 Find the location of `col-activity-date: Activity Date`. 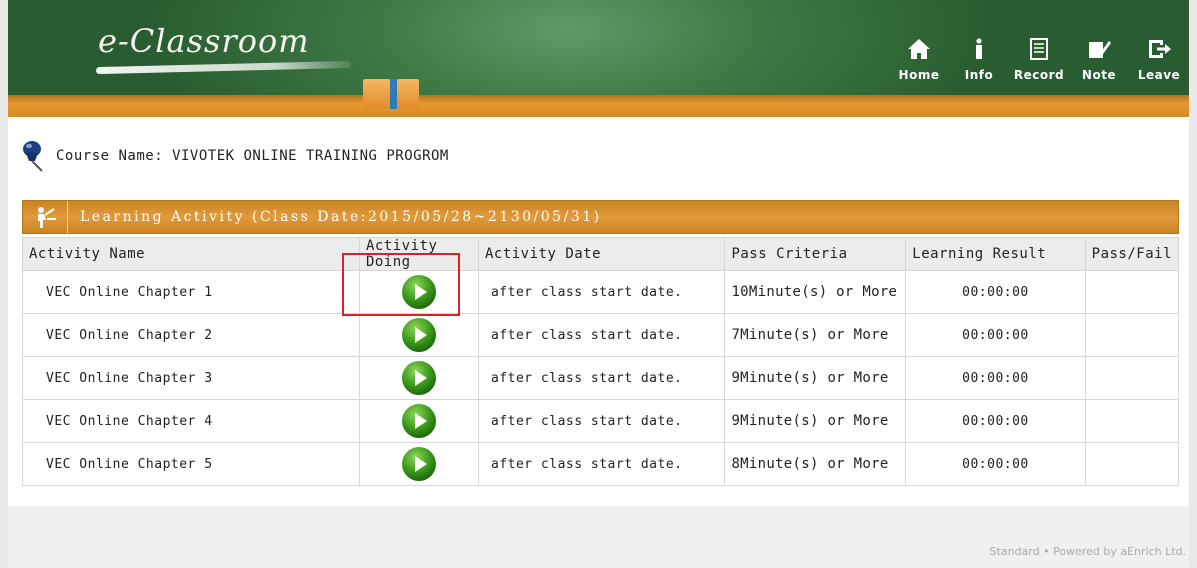

col-activity-date: Activity Date is located at coordinates (601, 254).